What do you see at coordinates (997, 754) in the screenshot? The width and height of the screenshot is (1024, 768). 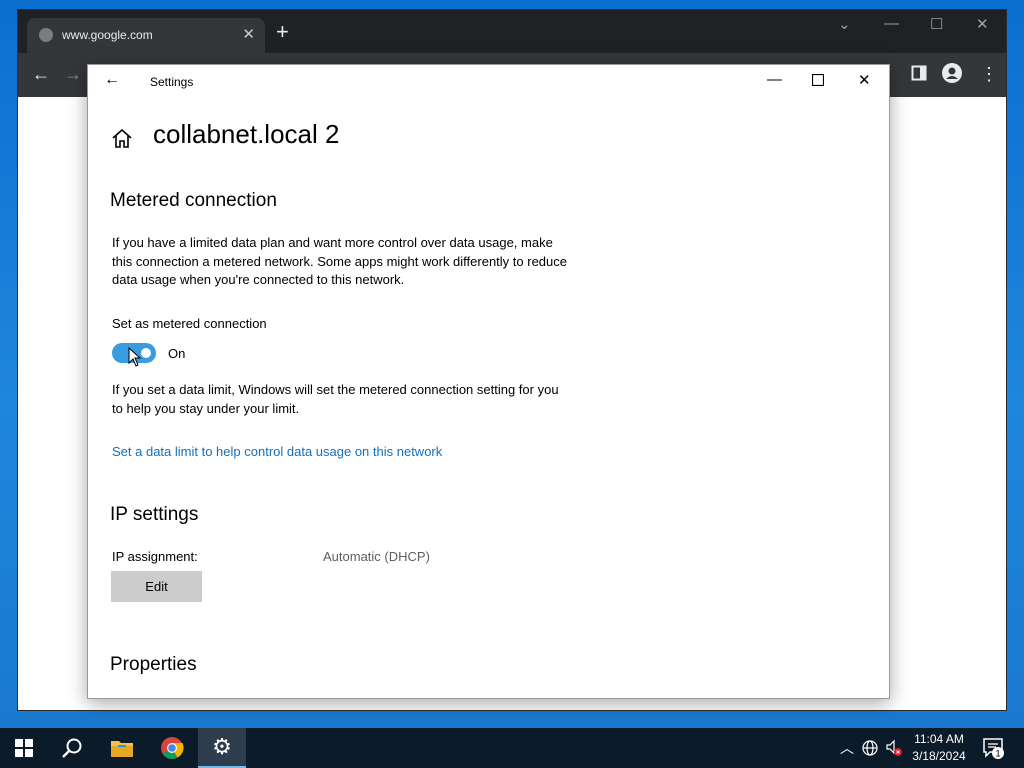 I see `notification-count: 1` at bounding box center [997, 754].